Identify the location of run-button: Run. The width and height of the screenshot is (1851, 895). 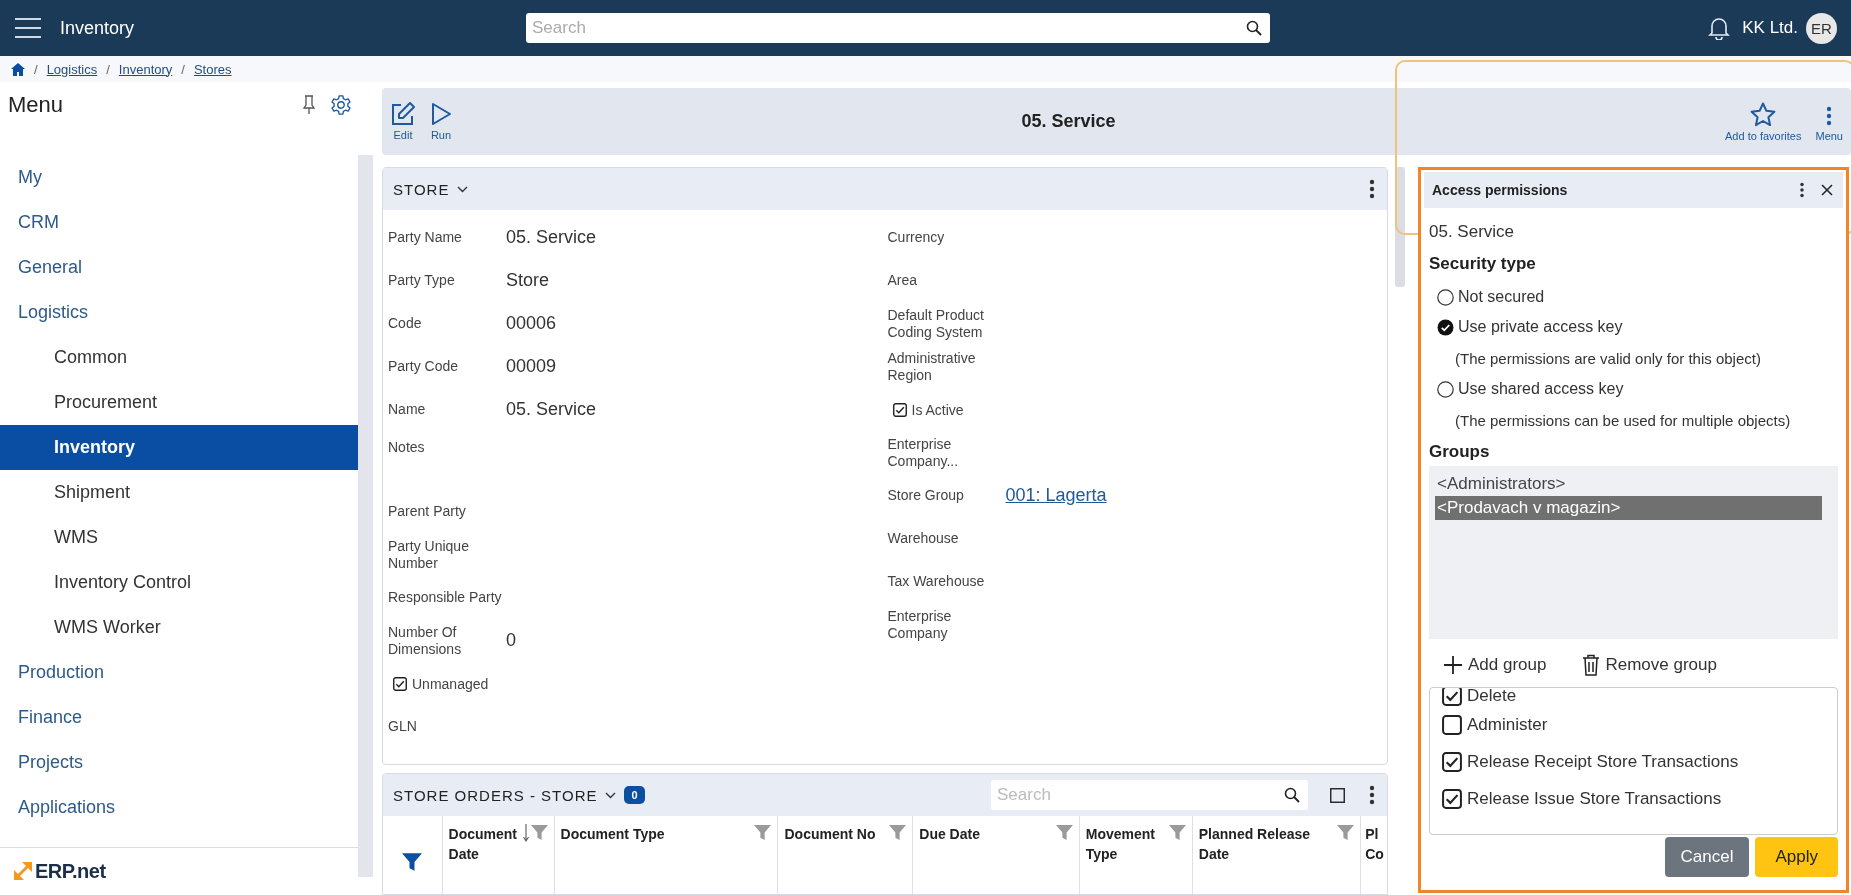
(441, 121).